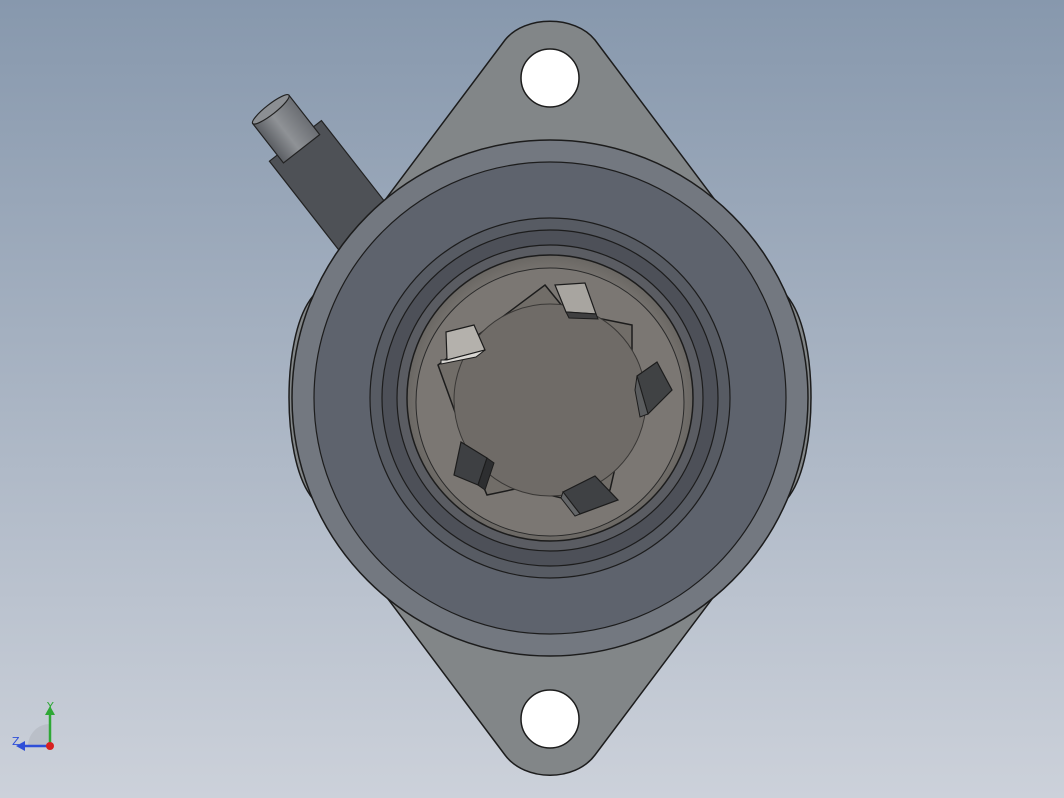 The width and height of the screenshot is (1064, 798). What do you see at coordinates (50, 746) in the screenshot?
I see `origin-icon` at bounding box center [50, 746].